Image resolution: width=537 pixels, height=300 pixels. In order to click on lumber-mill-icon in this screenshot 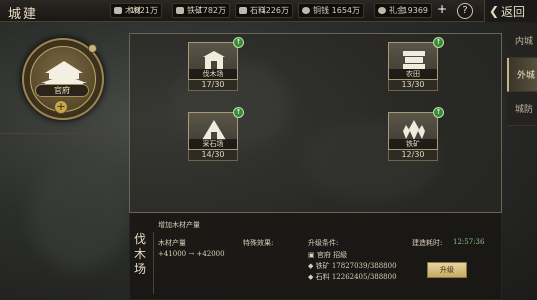, I will do `click(214, 60)`.